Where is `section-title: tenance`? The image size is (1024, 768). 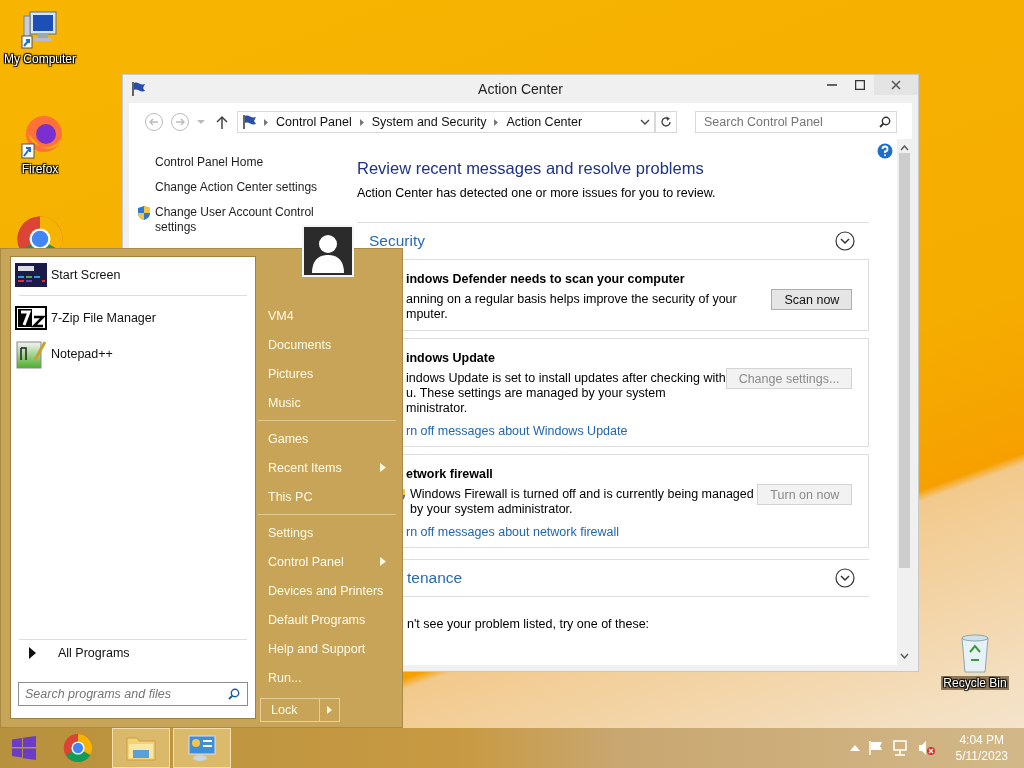
section-title: tenance is located at coordinates (435, 578).